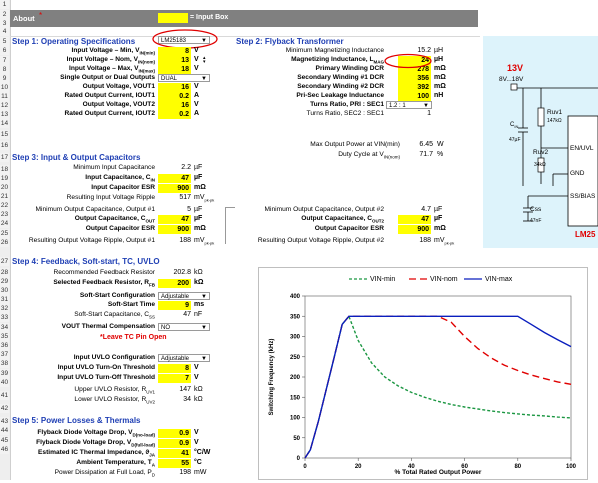 Image resolution: width=598 pixels, height=483 pixels. What do you see at coordinates (143, 445) in the screenshot?
I see `diode-fullload-label-sub: D(full-load)` at bounding box center [143, 445].